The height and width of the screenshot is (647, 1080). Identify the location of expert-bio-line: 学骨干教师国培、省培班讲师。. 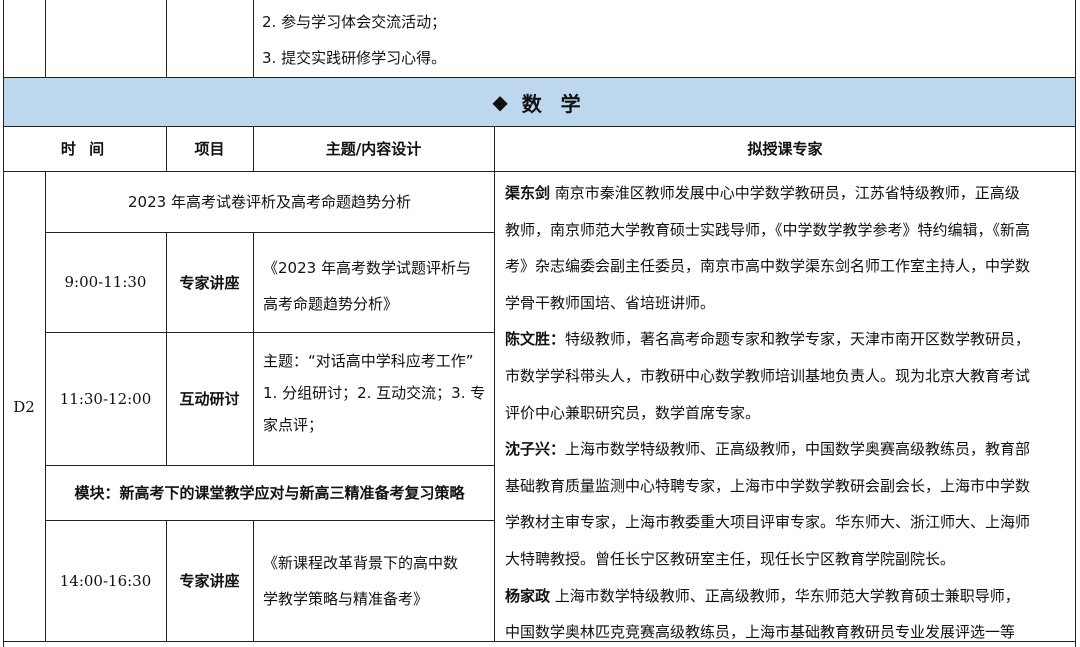
(610, 302).